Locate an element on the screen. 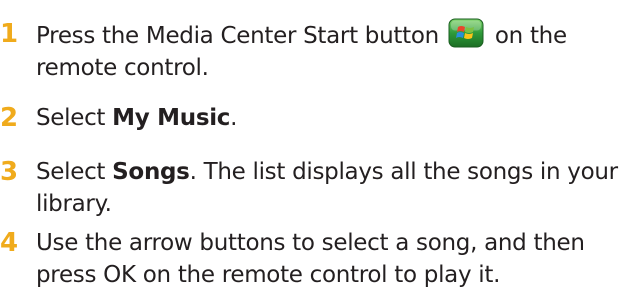 Image resolution: width=639 pixels, height=300 pixels. step-number: 1 is located at coordinates (9, 34).